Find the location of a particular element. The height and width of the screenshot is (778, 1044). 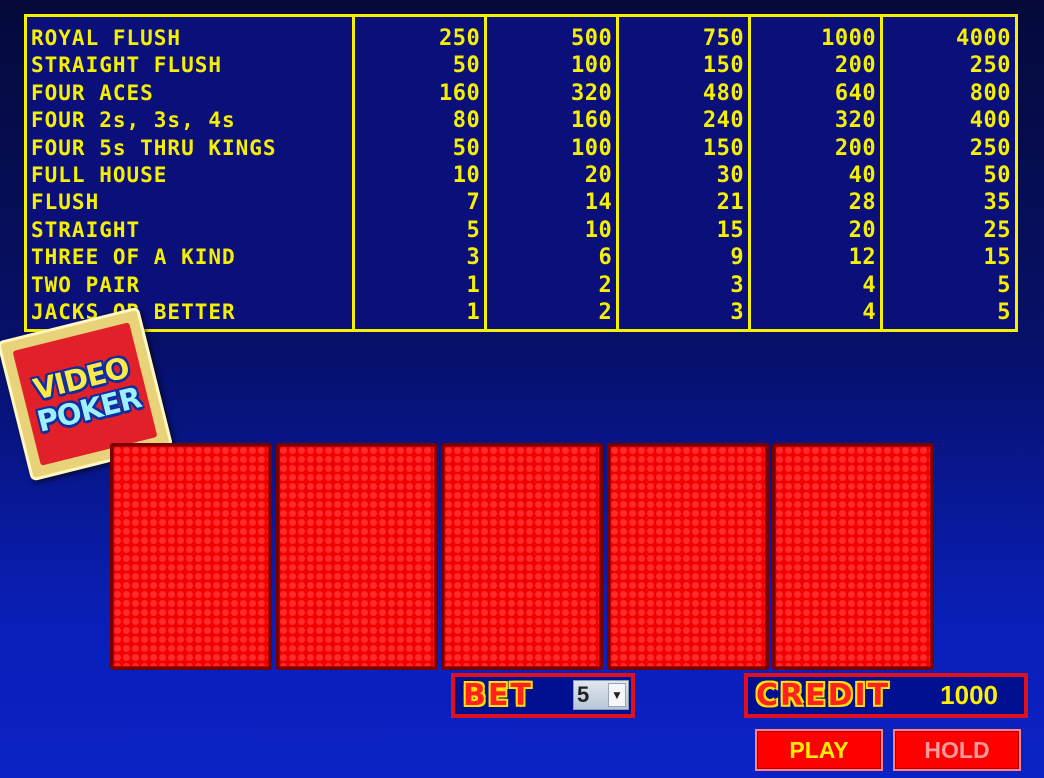

credit-label: CREDIT is located at coordinates (823, 695).